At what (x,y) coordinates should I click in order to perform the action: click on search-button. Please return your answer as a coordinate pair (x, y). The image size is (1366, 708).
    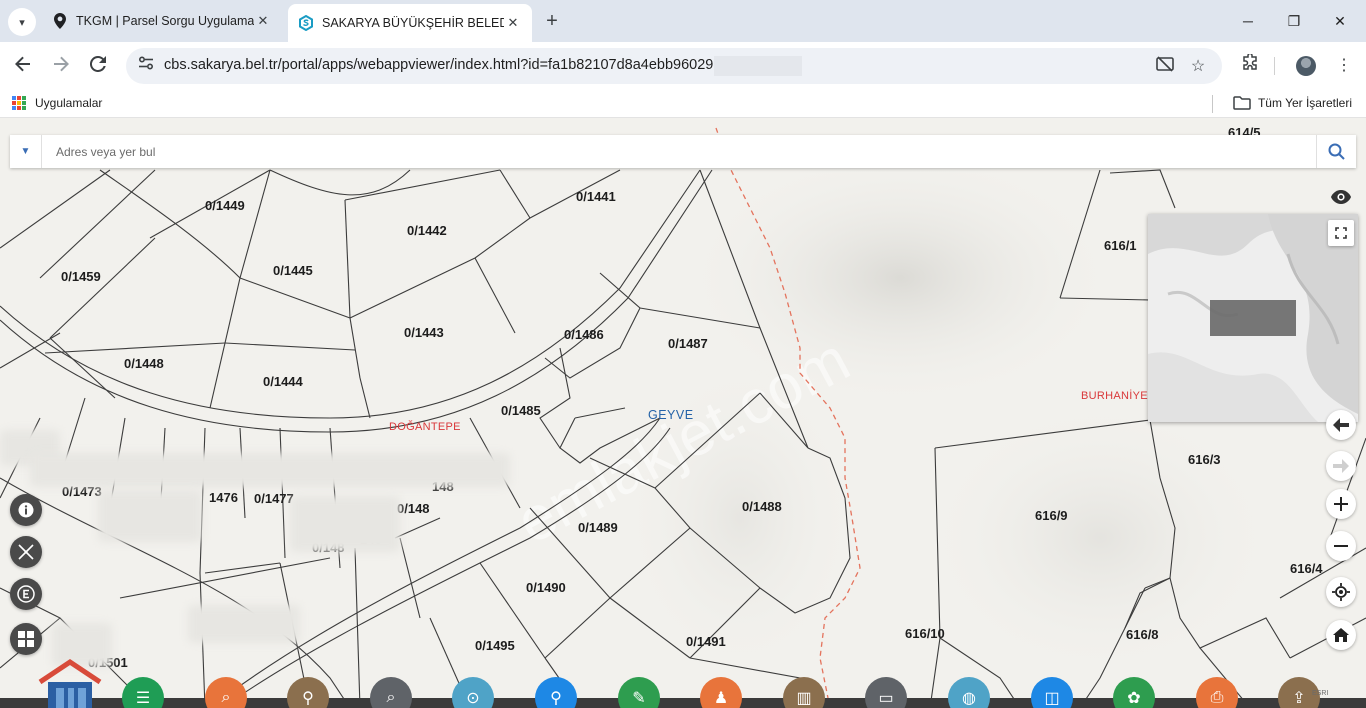
    Looking at the image, I should click on (1336, 151).